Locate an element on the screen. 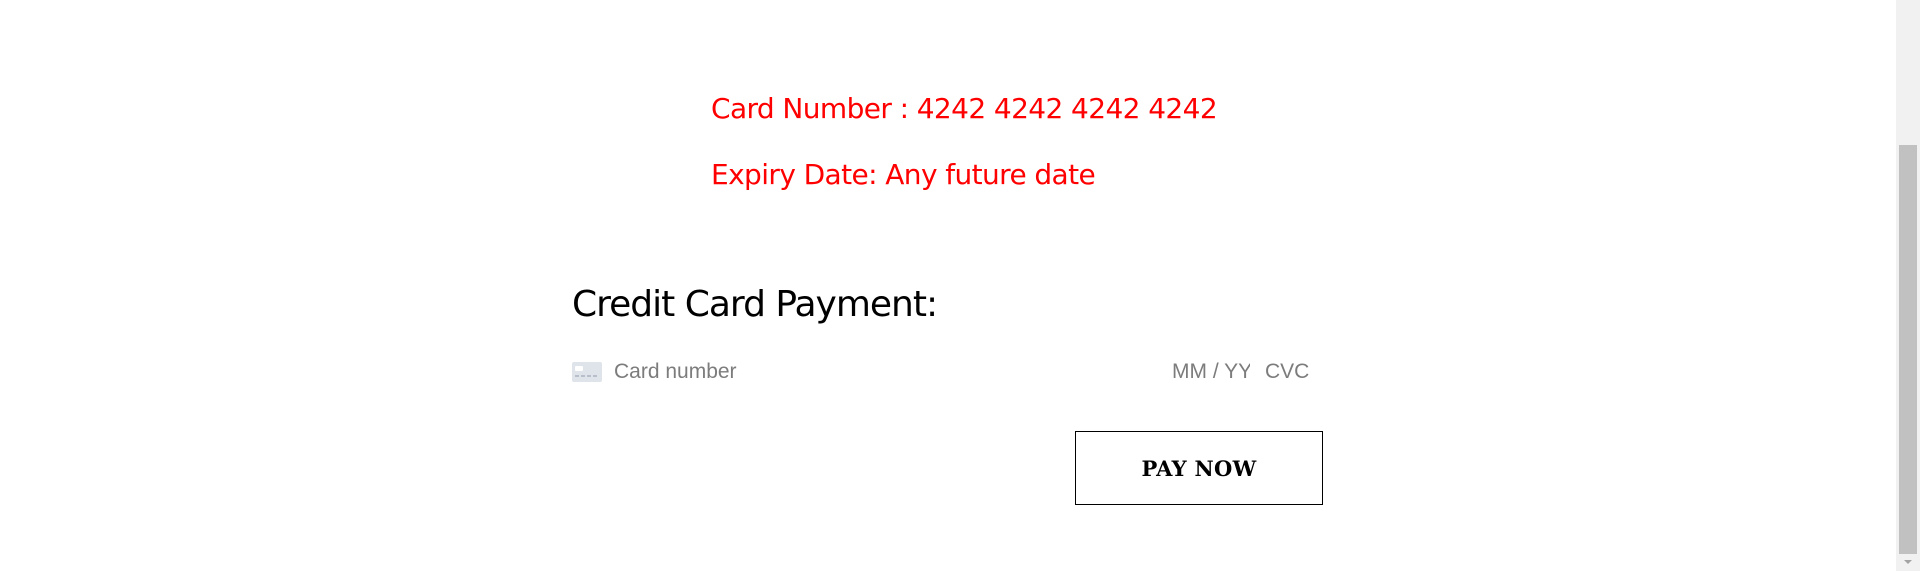 The width and height of the screenshot is (1920, 571). cvc-input is located at coordinates (1290, 372).